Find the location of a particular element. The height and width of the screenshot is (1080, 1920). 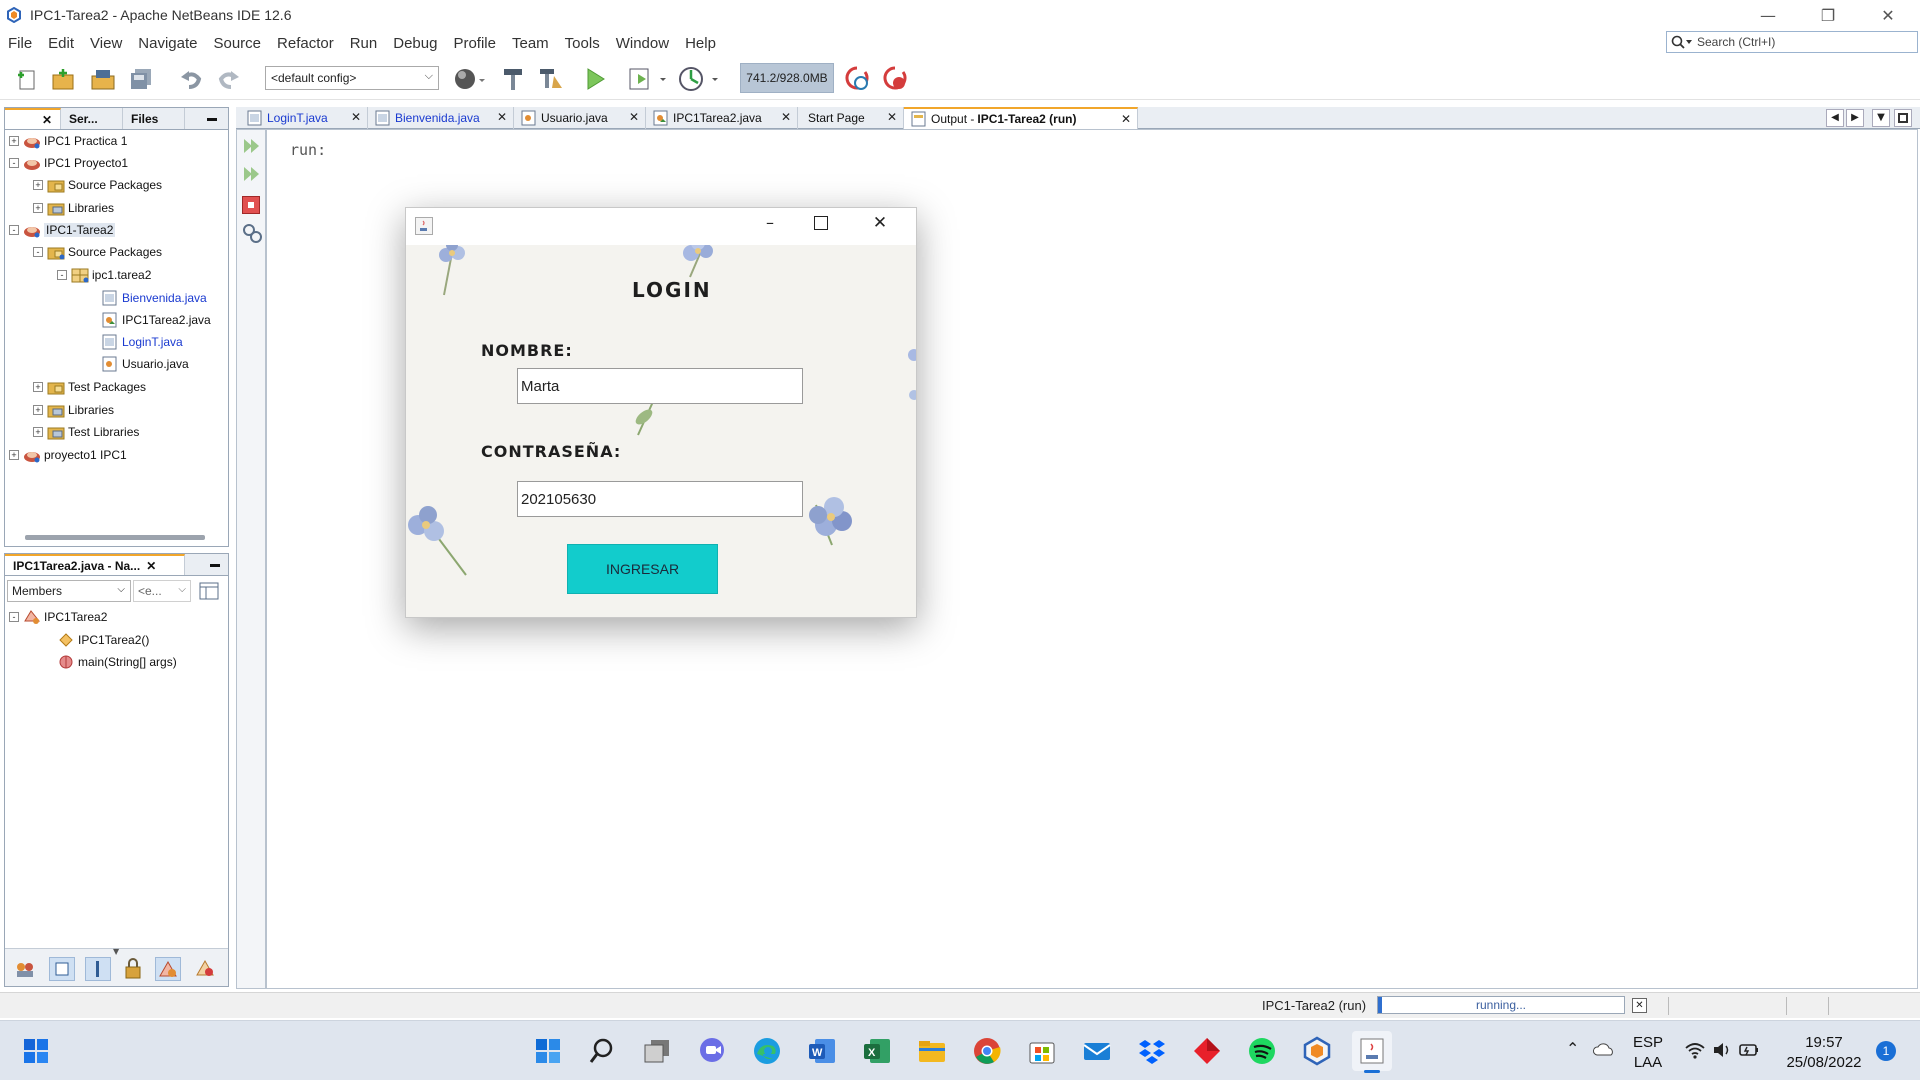

clock: 19:57 25/08/2022 is located at coordinates (1824, 1053).